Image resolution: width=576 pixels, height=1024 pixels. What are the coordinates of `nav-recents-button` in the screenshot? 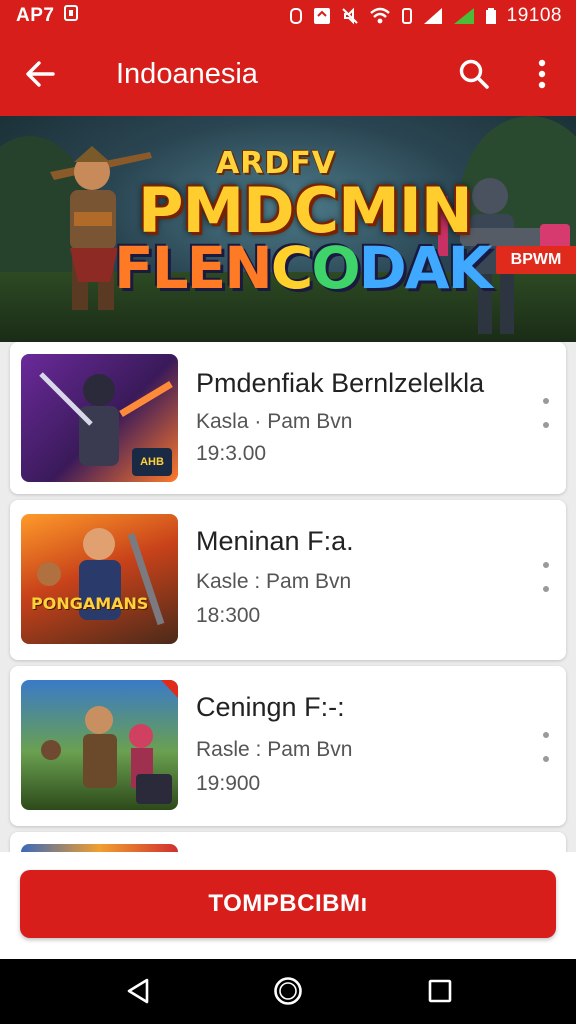 It's located at (440, 991).